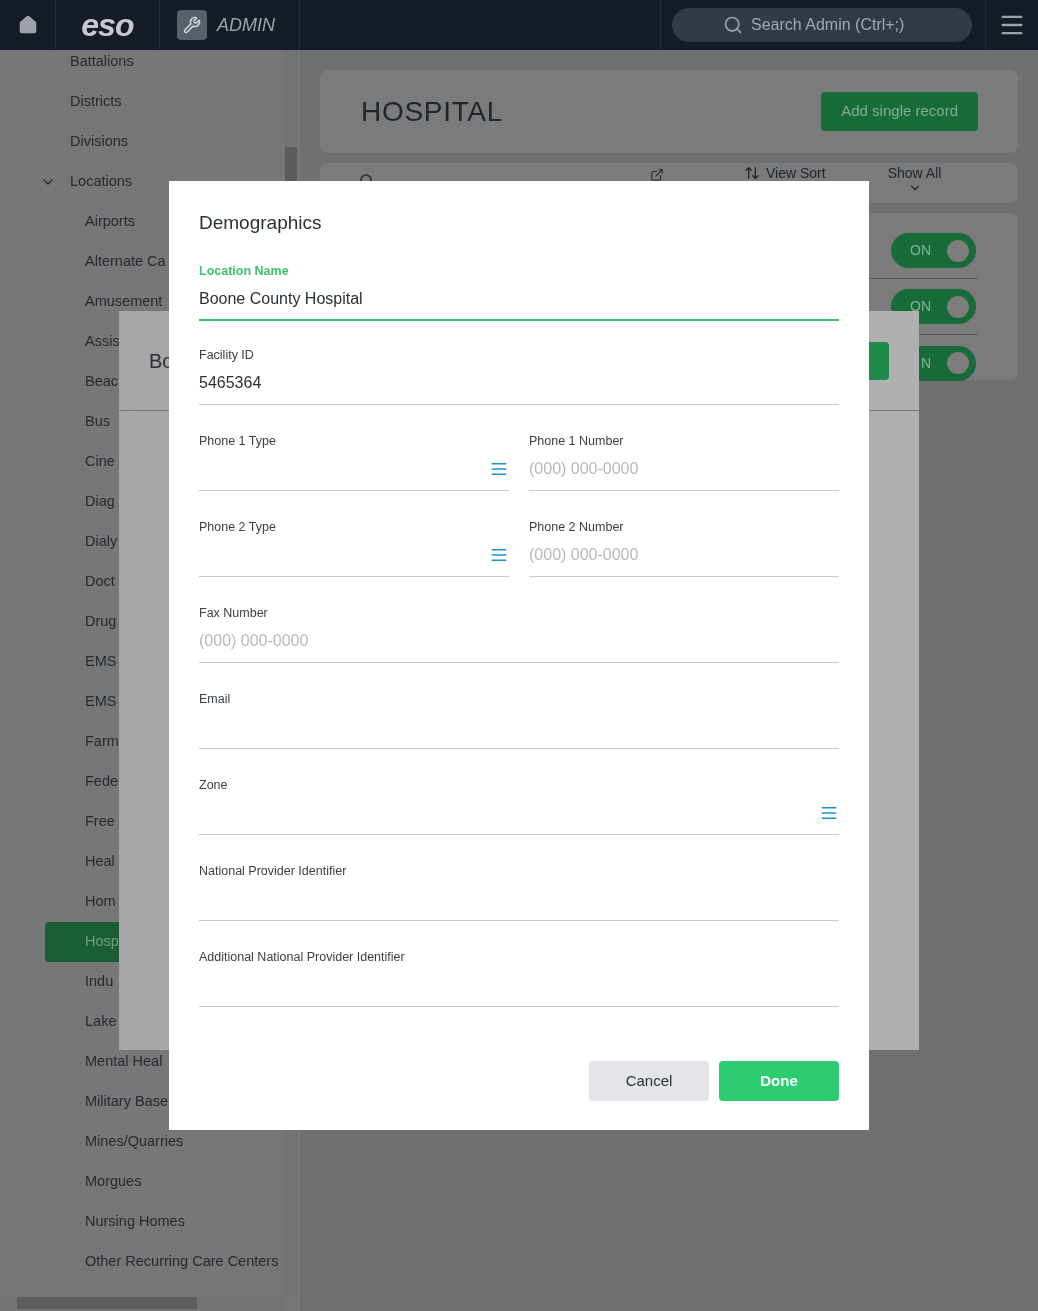 The image size is (1038, 1311). Describe the element at coordinates (192, 25) in the screenshot. I see `admin-icon` at that location.